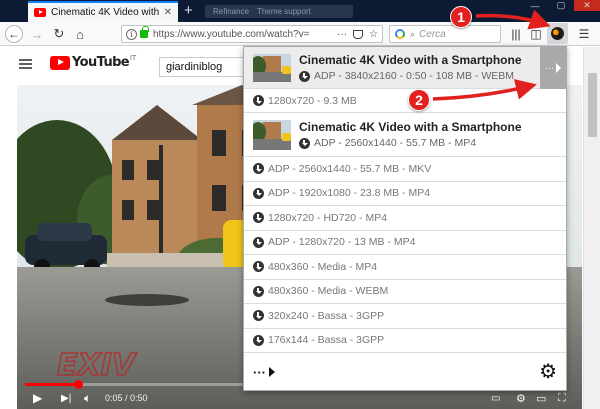  Describe the element at coordinates (59, 34) in the screenshot. I see `reload-button: ↻` at that location.